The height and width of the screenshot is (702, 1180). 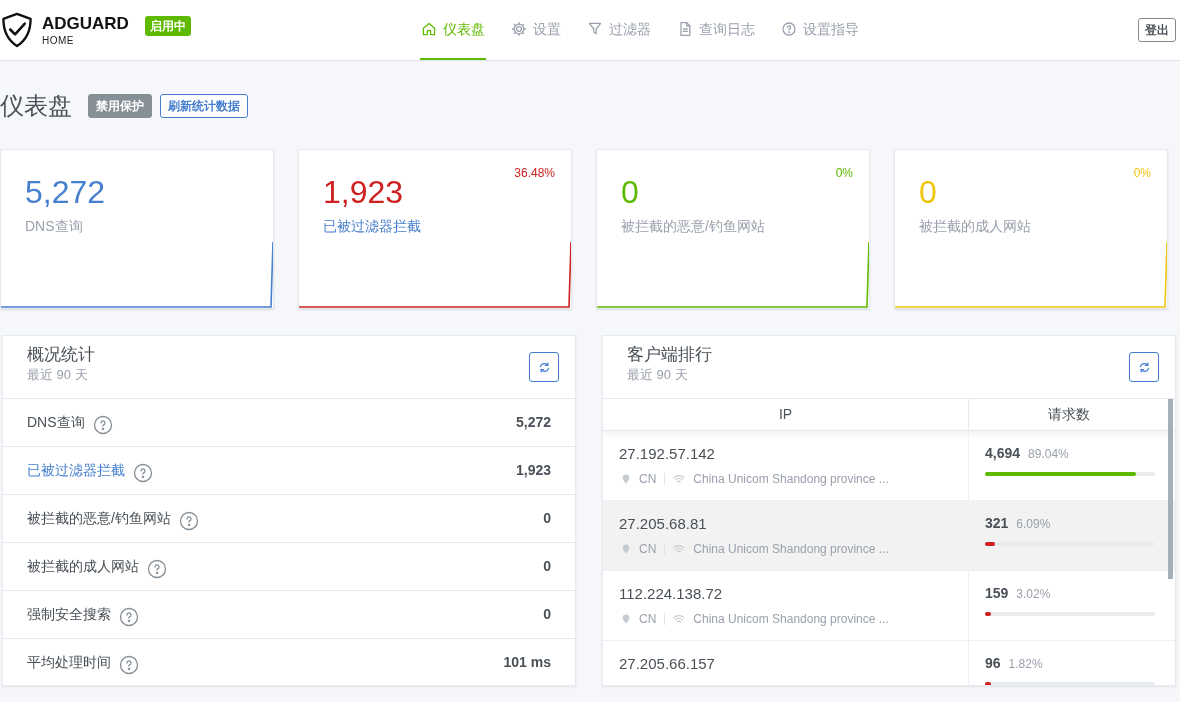 What do you see at coordinates (17, 30) in the screenshot?
I see `shield-logo-icon` at bounding box center [17, 30].